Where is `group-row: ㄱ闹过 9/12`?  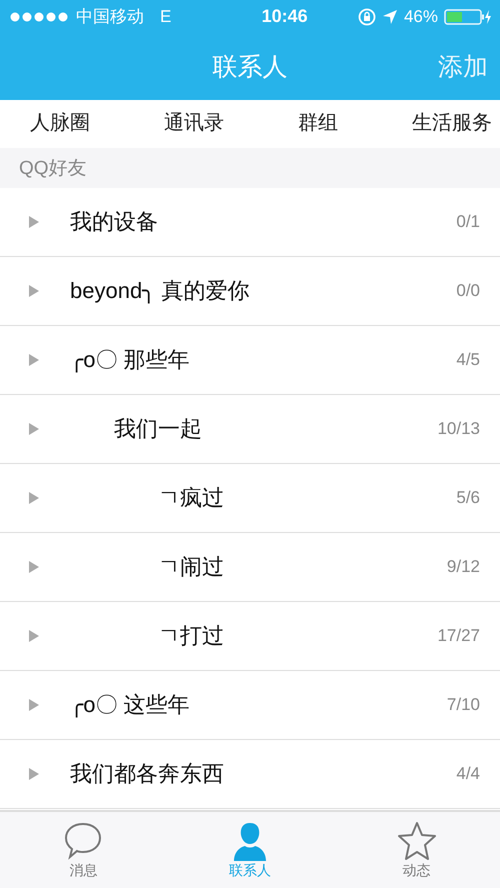 group-row: ㄱ闹过 9/12 is located at coordinates (250, 567).